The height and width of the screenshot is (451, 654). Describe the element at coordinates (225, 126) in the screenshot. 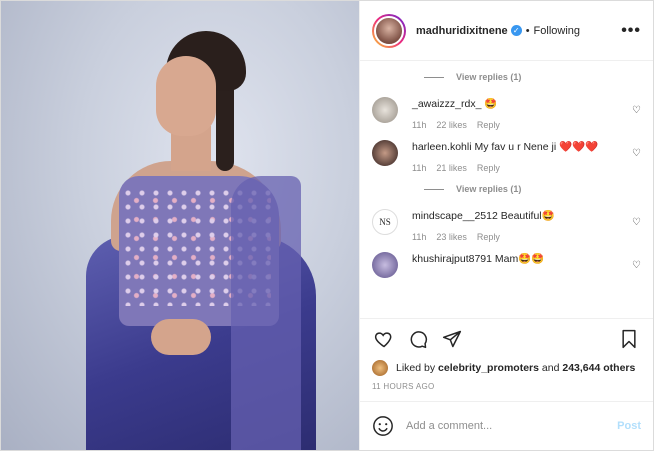

I see `photo-braid` at that location.